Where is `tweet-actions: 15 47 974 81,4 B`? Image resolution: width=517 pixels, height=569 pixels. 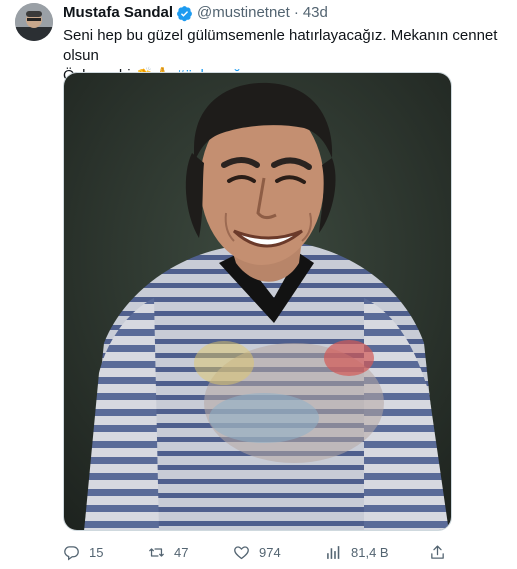
tweet-actions: 15 47 974 81,4 B is located at coordinates (258, 552).